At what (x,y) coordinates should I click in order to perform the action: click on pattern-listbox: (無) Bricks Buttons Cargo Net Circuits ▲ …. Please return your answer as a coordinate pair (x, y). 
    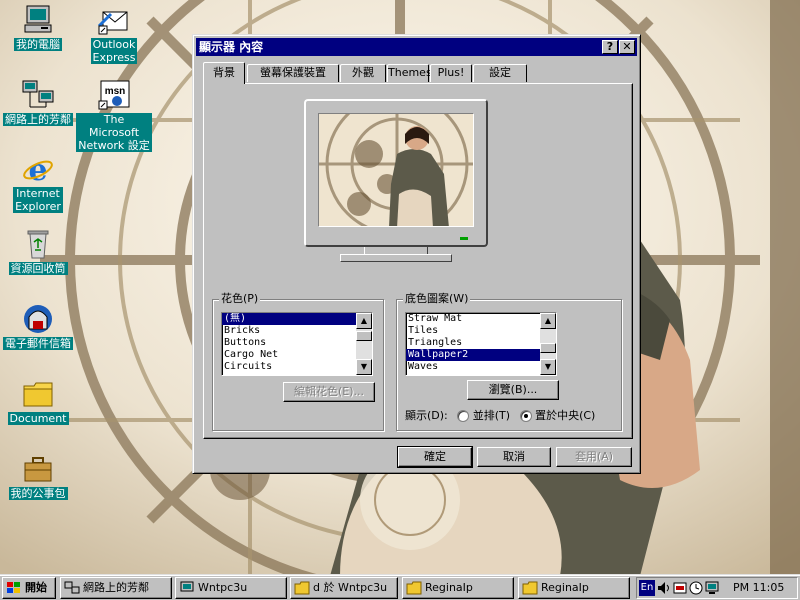
    Looking at the image, I should click on (297, 344).